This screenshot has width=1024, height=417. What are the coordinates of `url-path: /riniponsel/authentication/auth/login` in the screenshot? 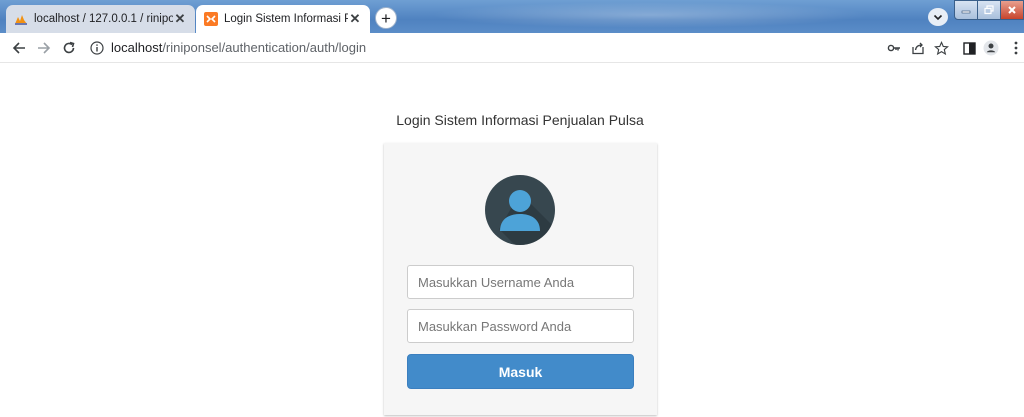 It's located at (264, 47).